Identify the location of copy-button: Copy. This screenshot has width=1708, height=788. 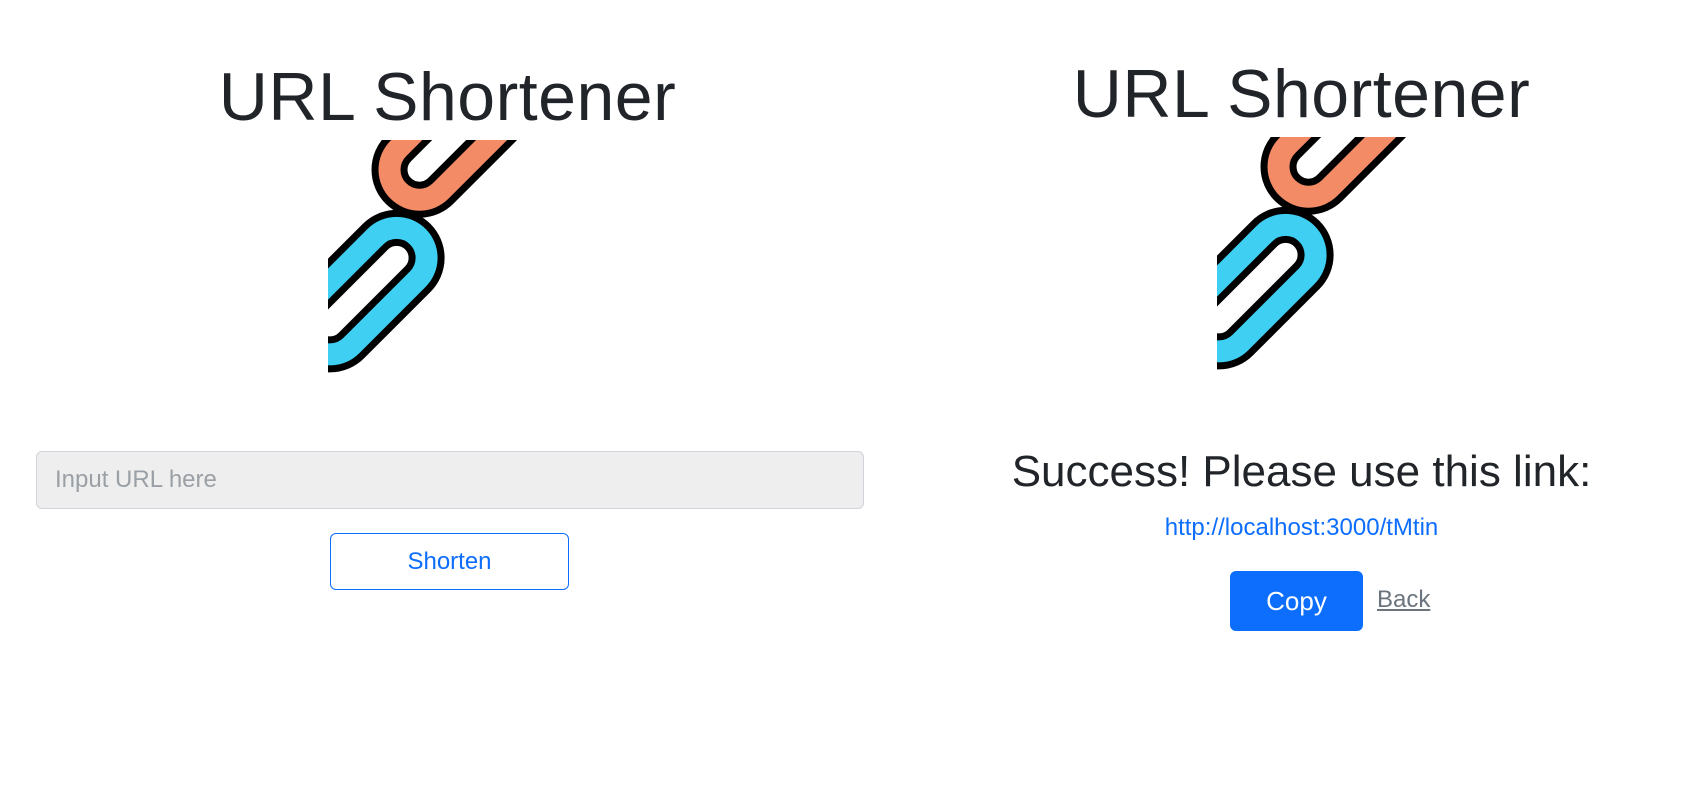
(1296, 601).